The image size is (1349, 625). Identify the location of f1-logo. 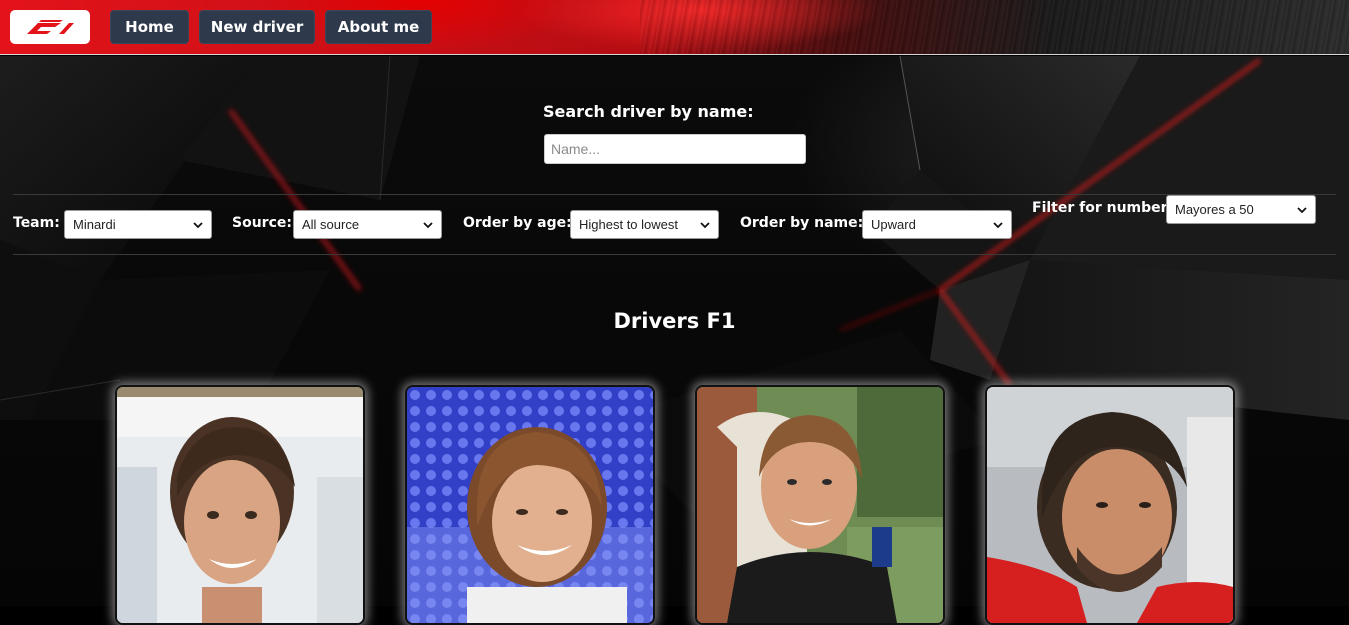
(50, 27).